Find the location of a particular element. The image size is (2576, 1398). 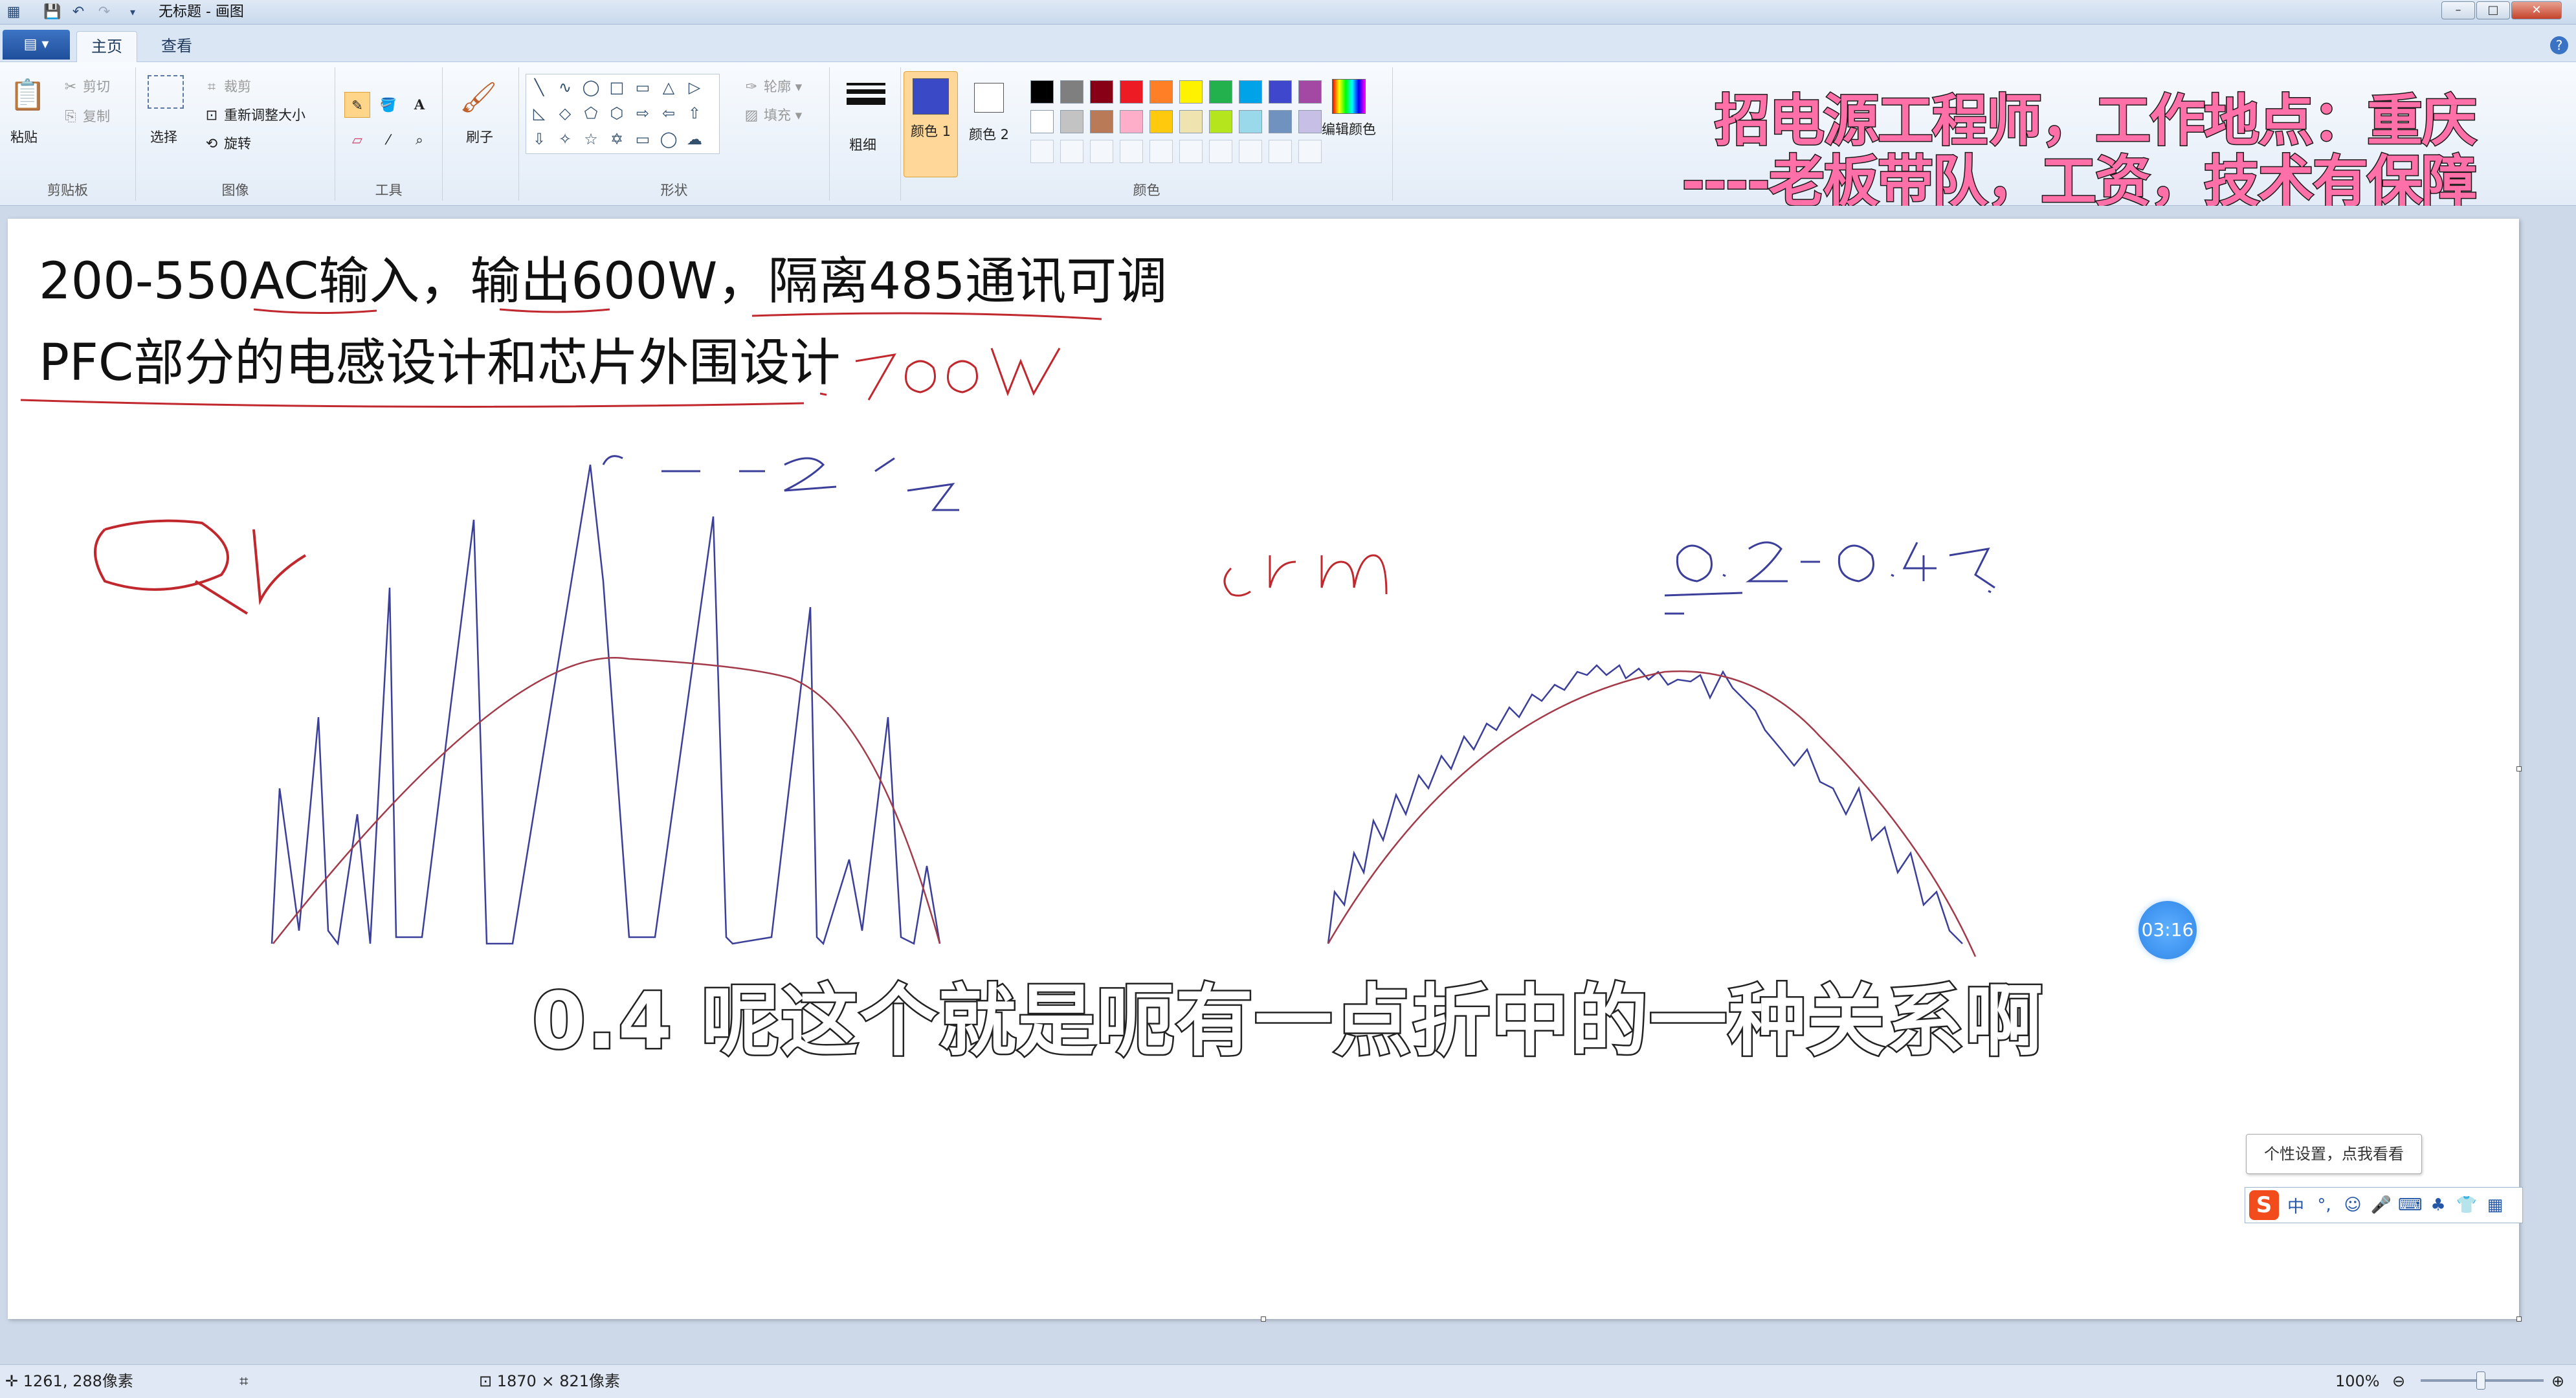

shape-option: ✧ is located at coordinates (565, 139).